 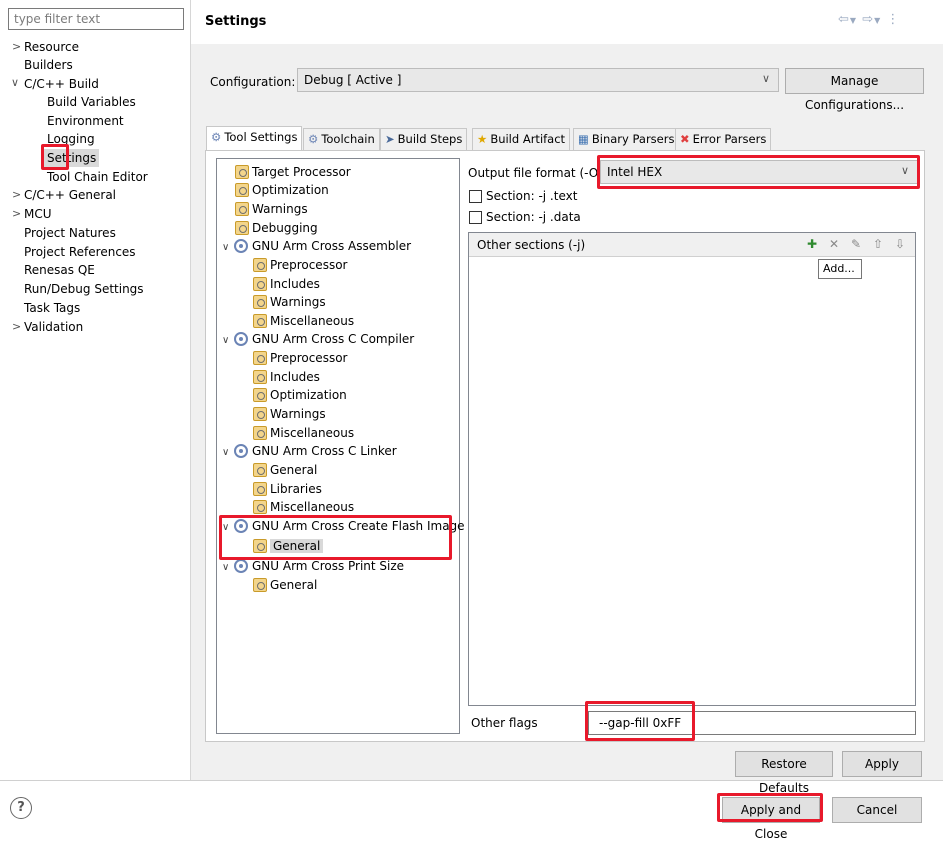 What do you see at coordinates (80, 252) in the screenshot?
I see `nav-item-project-references: Project References` at bounding box center [80, 252].